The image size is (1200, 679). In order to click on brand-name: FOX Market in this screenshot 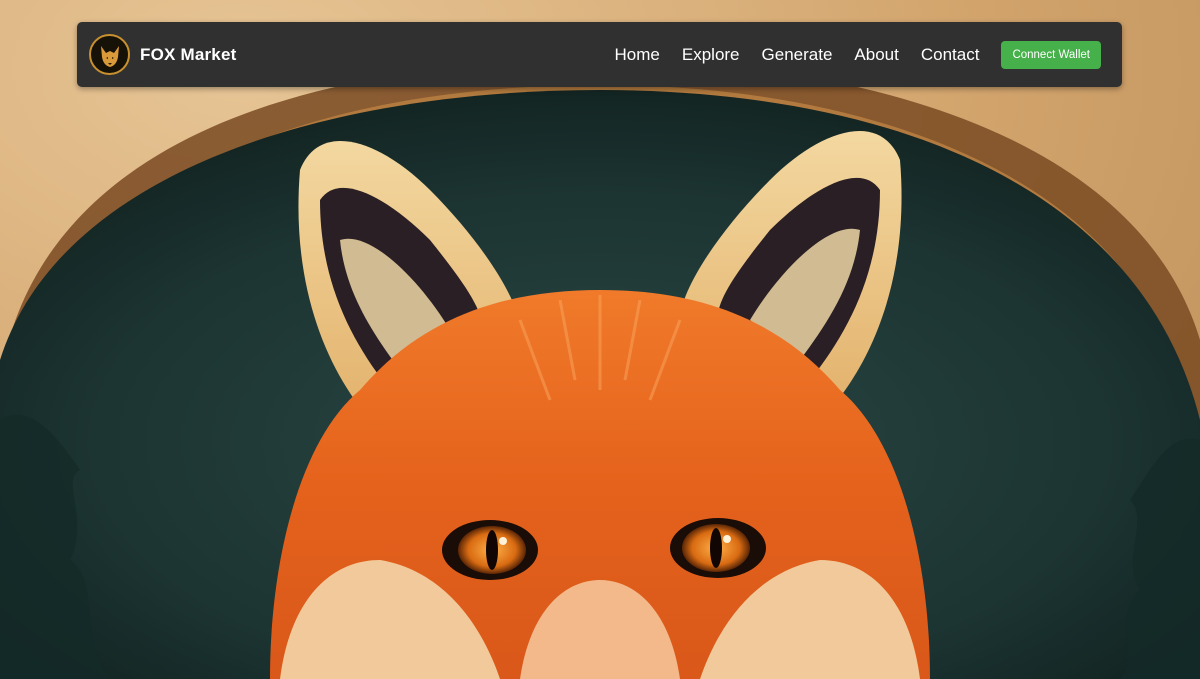, I will do `click(188, 54)`.